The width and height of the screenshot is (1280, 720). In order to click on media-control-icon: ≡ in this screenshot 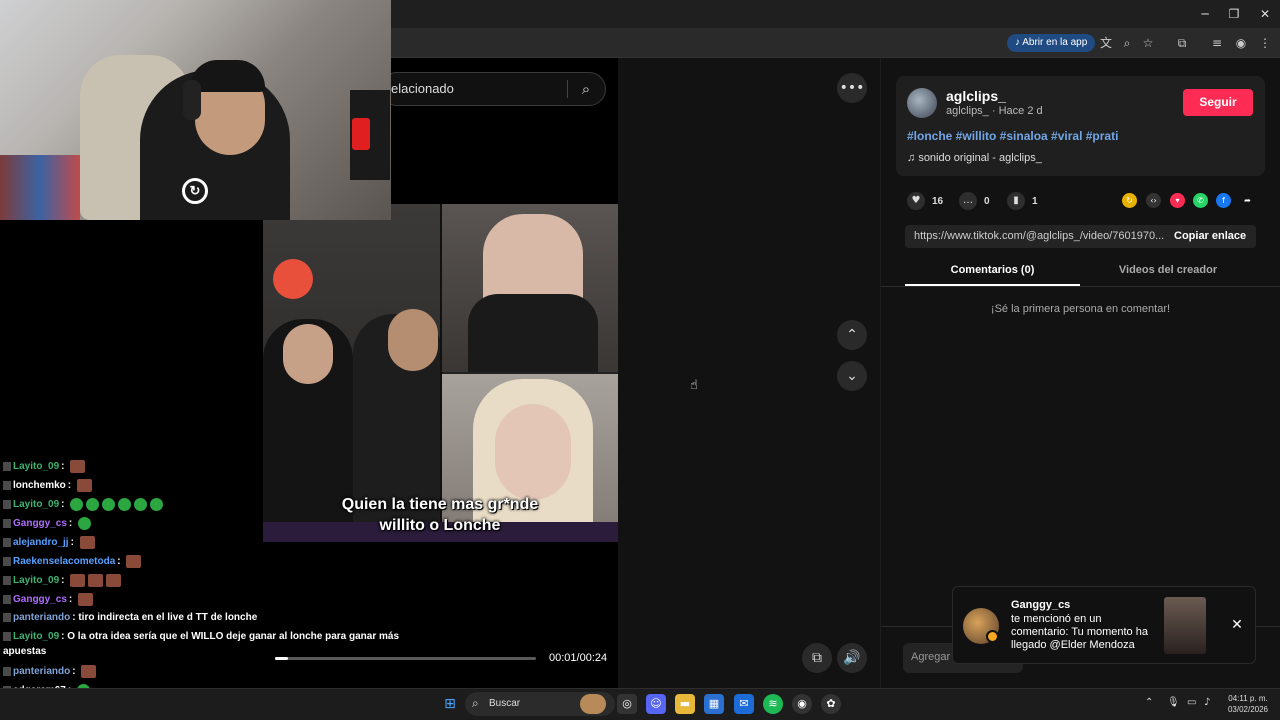, I will do `click(1217, 43)`.